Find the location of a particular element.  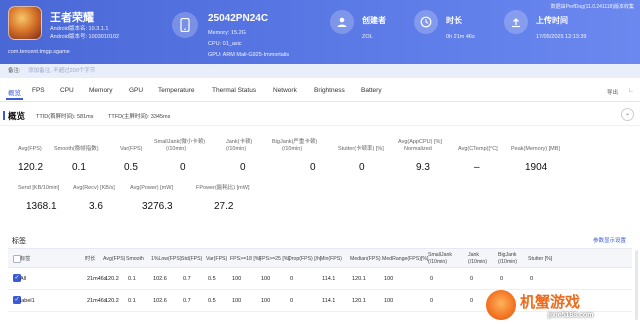

column-header: Std(FPS) is located at coordinates (191, 259).